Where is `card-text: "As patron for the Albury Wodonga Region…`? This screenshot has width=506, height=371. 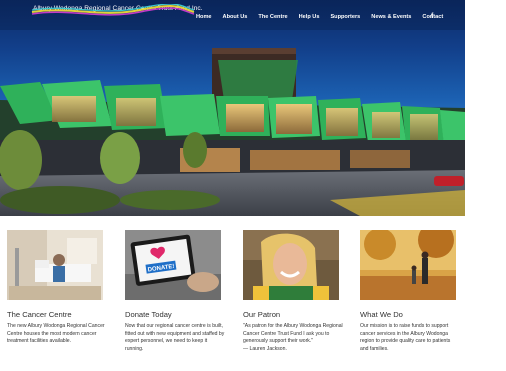
card-text: "As patron for the Albury Wodonga Region… is located at coordinates (293, 338).